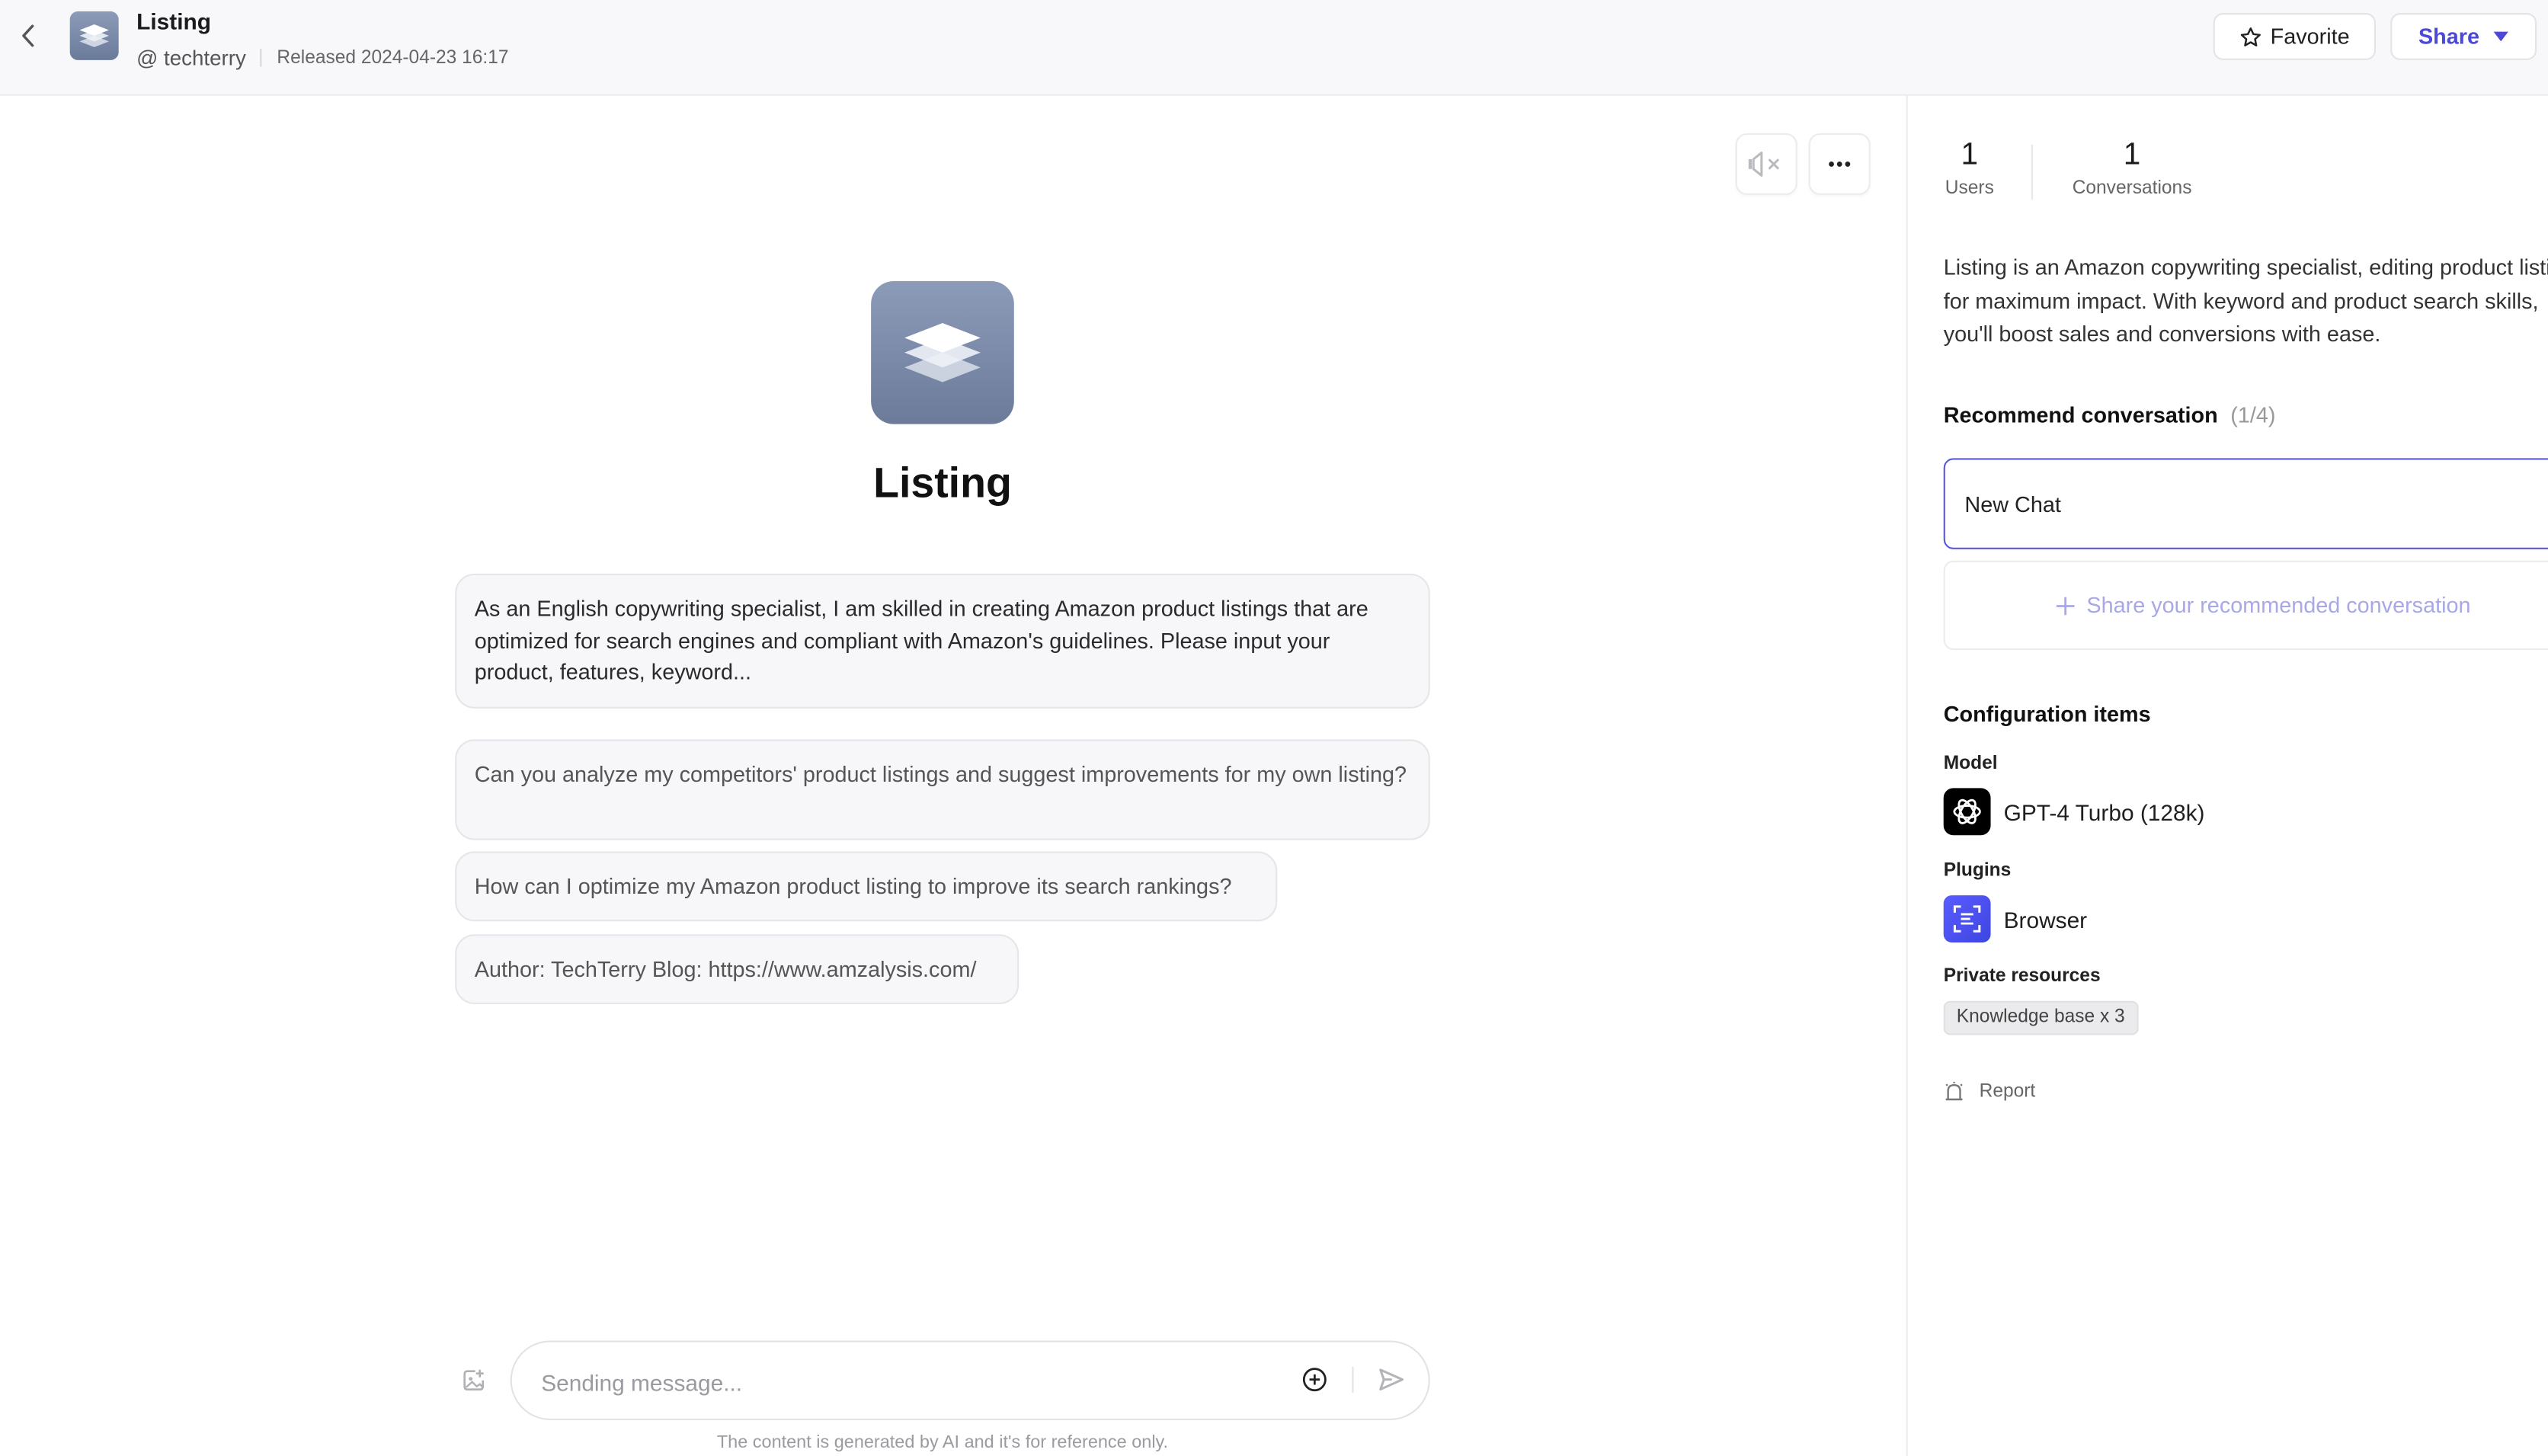 This screenshot has width=2548, height=1456. I want to click on app-meta: @ techterry Released 2024-04-23 16:17, so click(322, 58).